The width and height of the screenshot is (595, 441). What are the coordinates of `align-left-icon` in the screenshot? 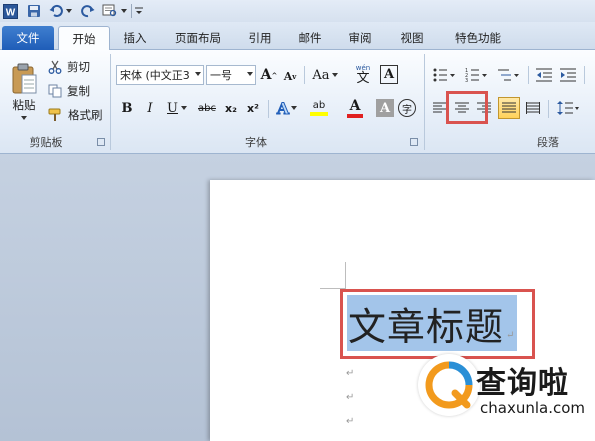 It's located at (440, 107).